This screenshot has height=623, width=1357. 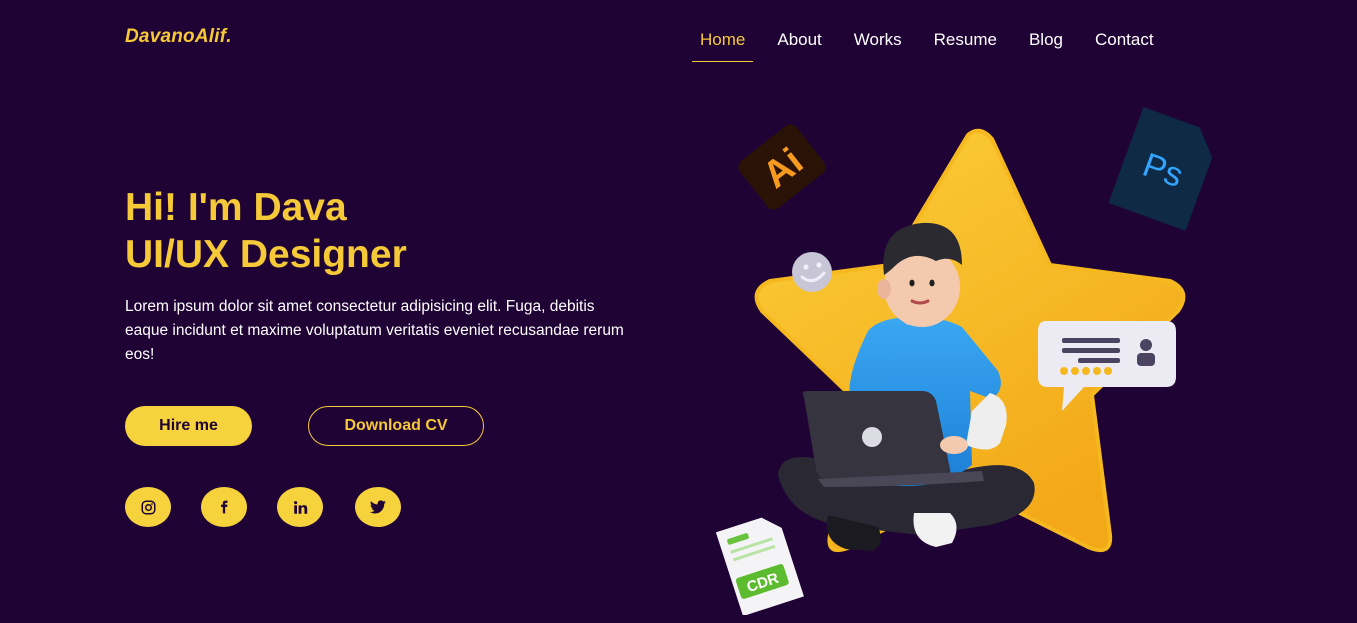 I want to click on smiley-icon, so click(x=812, y=272).